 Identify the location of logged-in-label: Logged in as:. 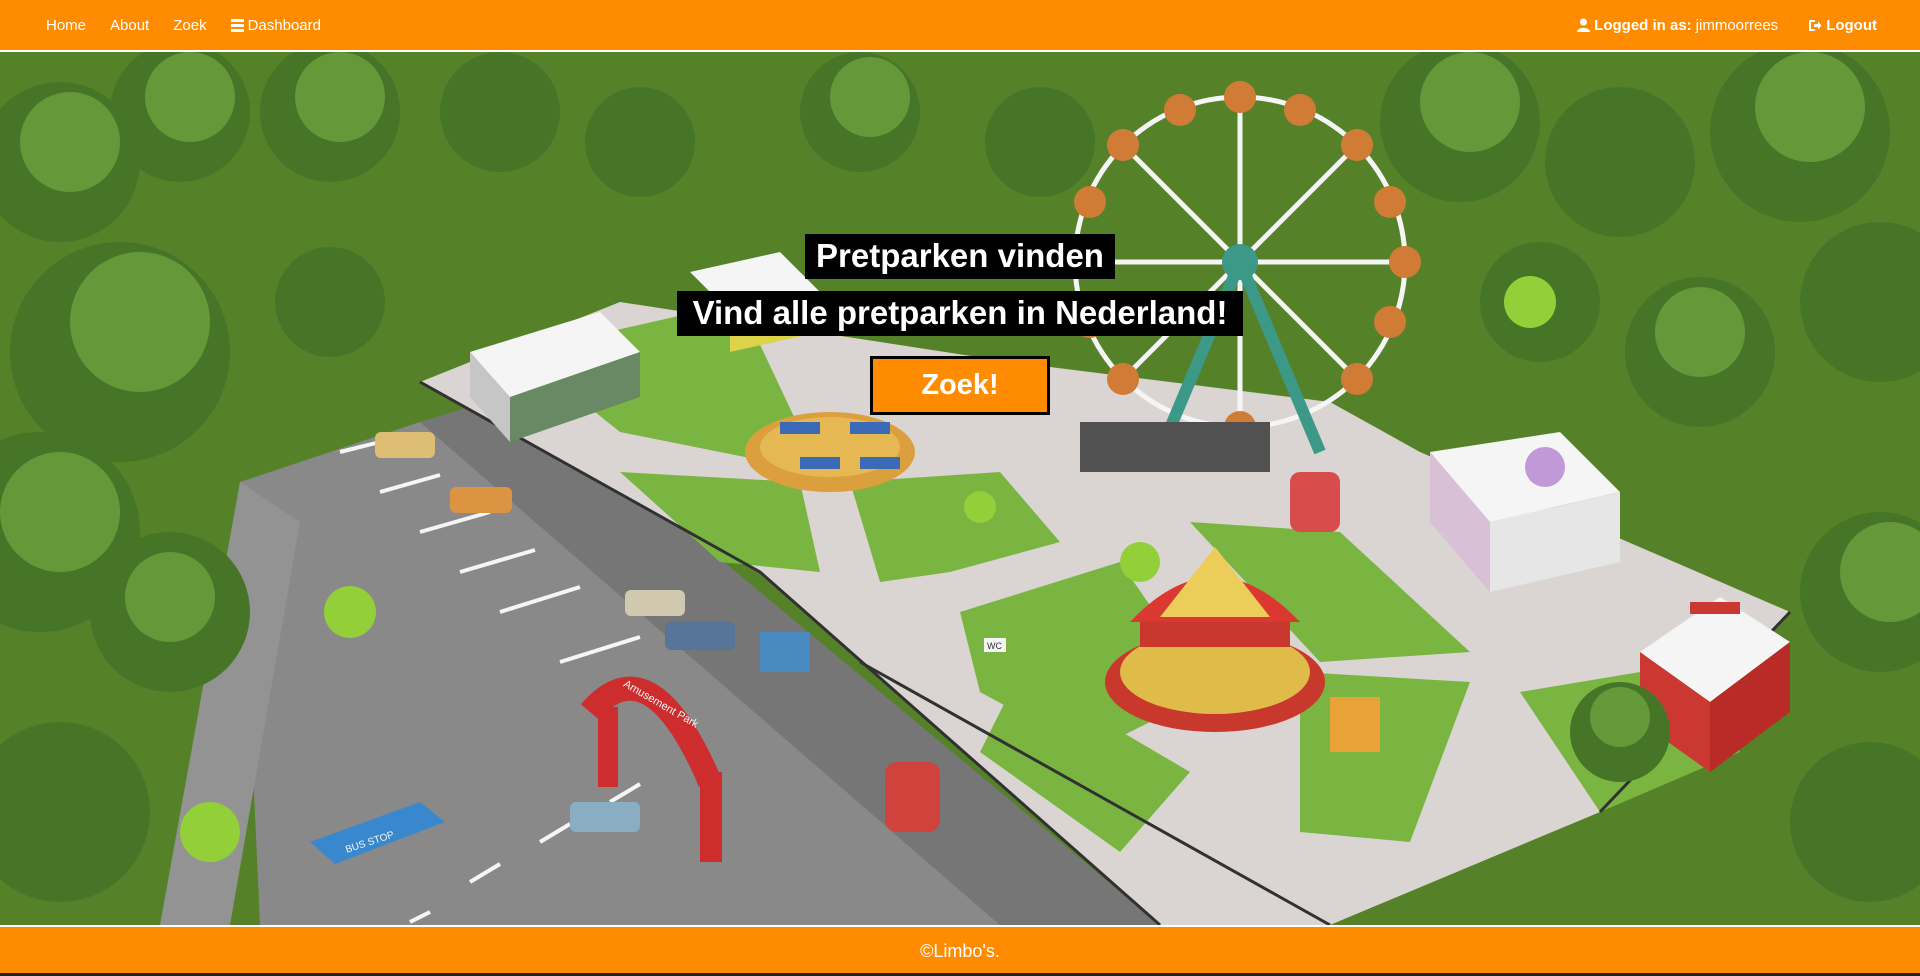
(1643, 25).